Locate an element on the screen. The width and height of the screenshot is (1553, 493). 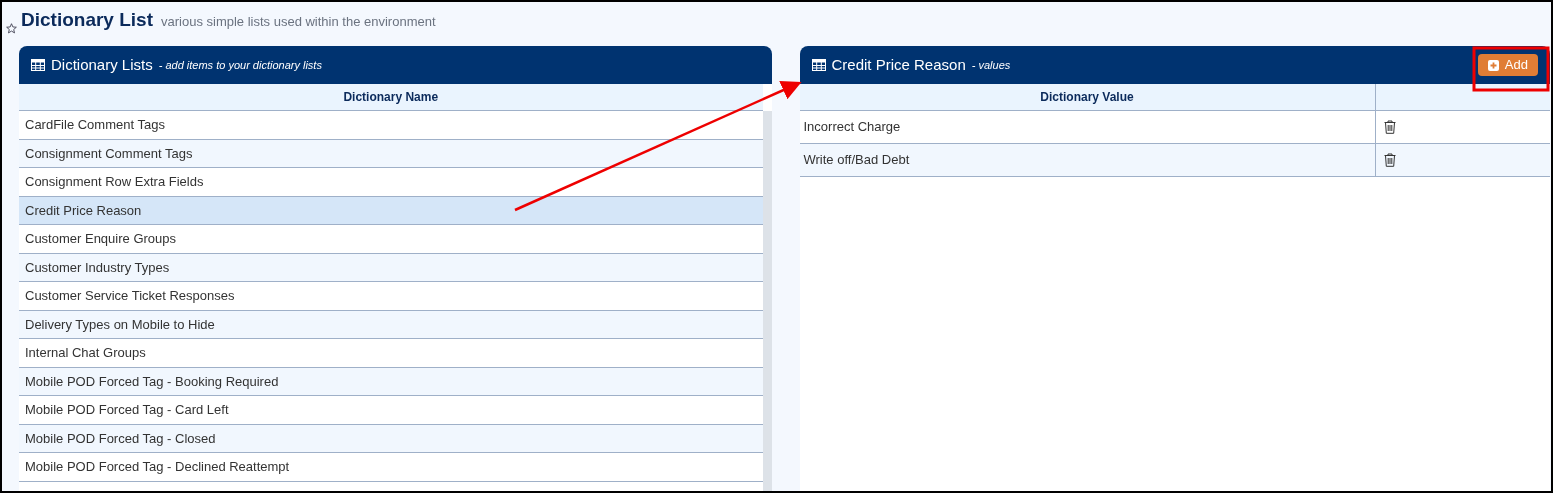
value-cell: Write off/Bad Debt is located at coordinates (1087, 160).